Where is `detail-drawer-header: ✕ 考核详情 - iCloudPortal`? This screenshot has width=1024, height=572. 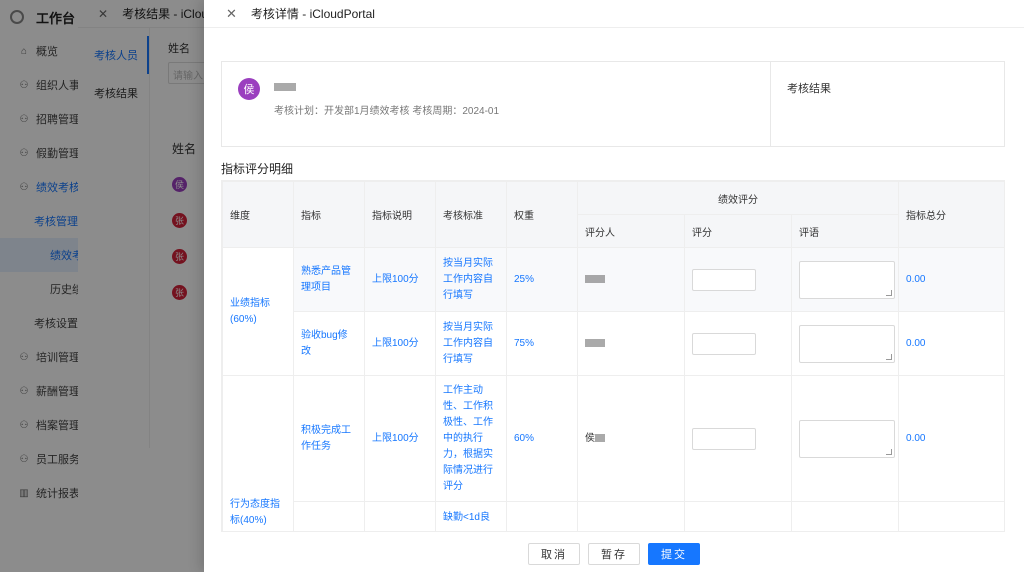
detail-drawer-header: ✕ 考核详情 - iCloudPortal is located at coordinates (614, 14).